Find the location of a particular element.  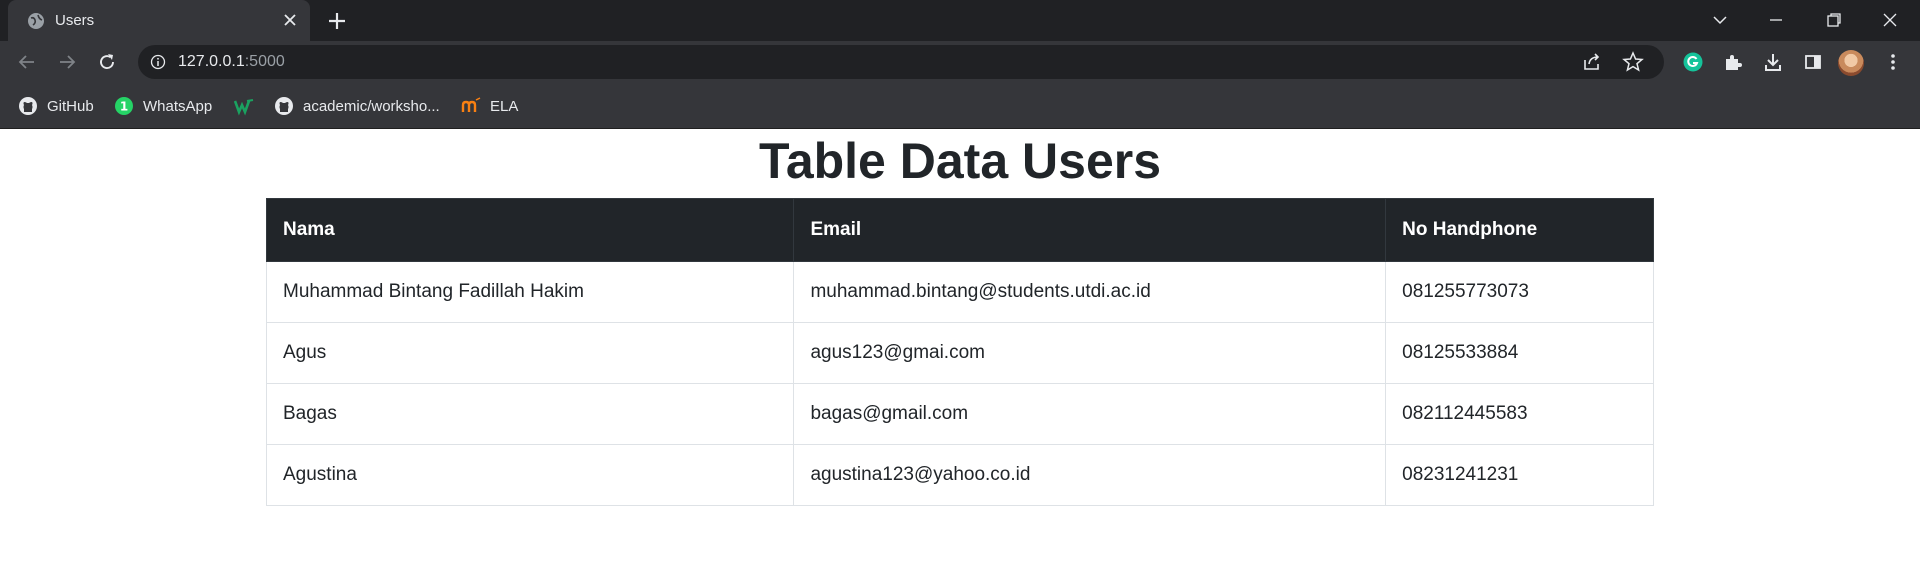

cell-email: agus123@gmai.com is located at coordinates (1090, 353).